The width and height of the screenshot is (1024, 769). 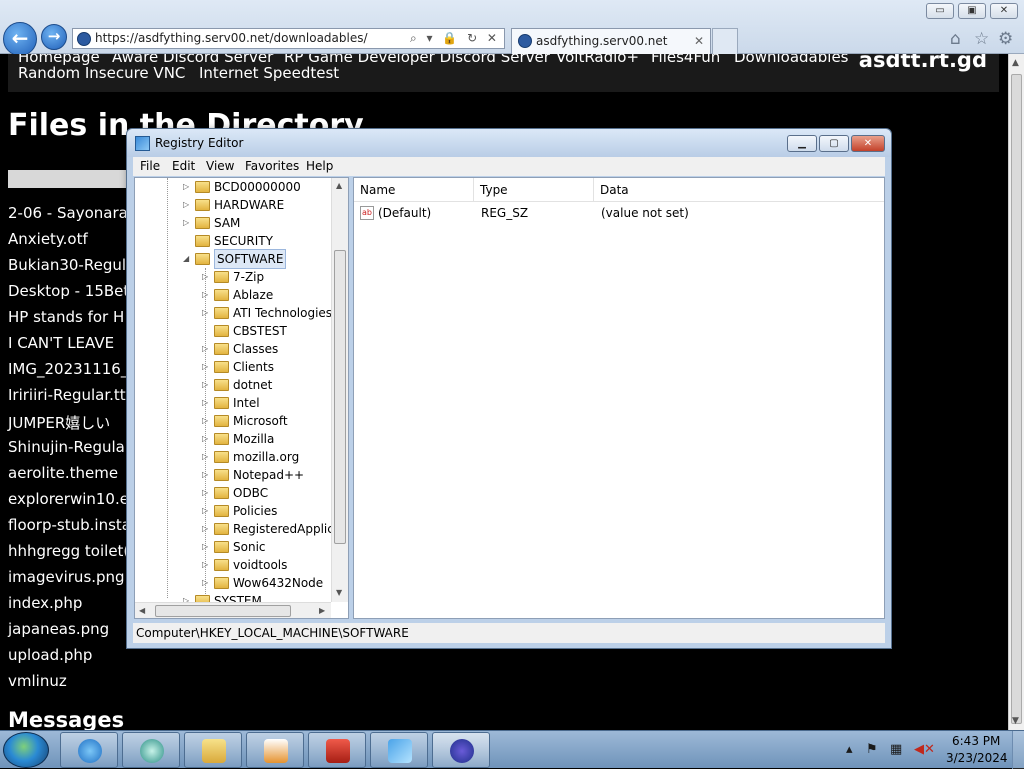 I want to click on file-link: index.php, so click(x=45, y=603).